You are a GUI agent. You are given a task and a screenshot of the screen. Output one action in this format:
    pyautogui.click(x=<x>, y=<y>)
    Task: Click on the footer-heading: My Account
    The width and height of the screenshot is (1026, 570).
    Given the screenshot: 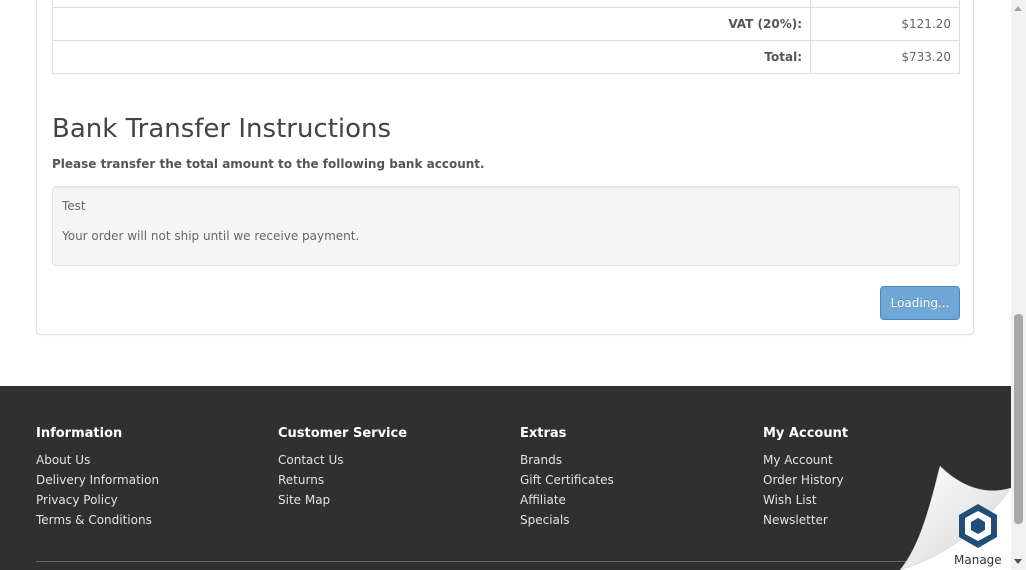 What is the action you would take?
    pyautogui.click(x=806, y=433)
    